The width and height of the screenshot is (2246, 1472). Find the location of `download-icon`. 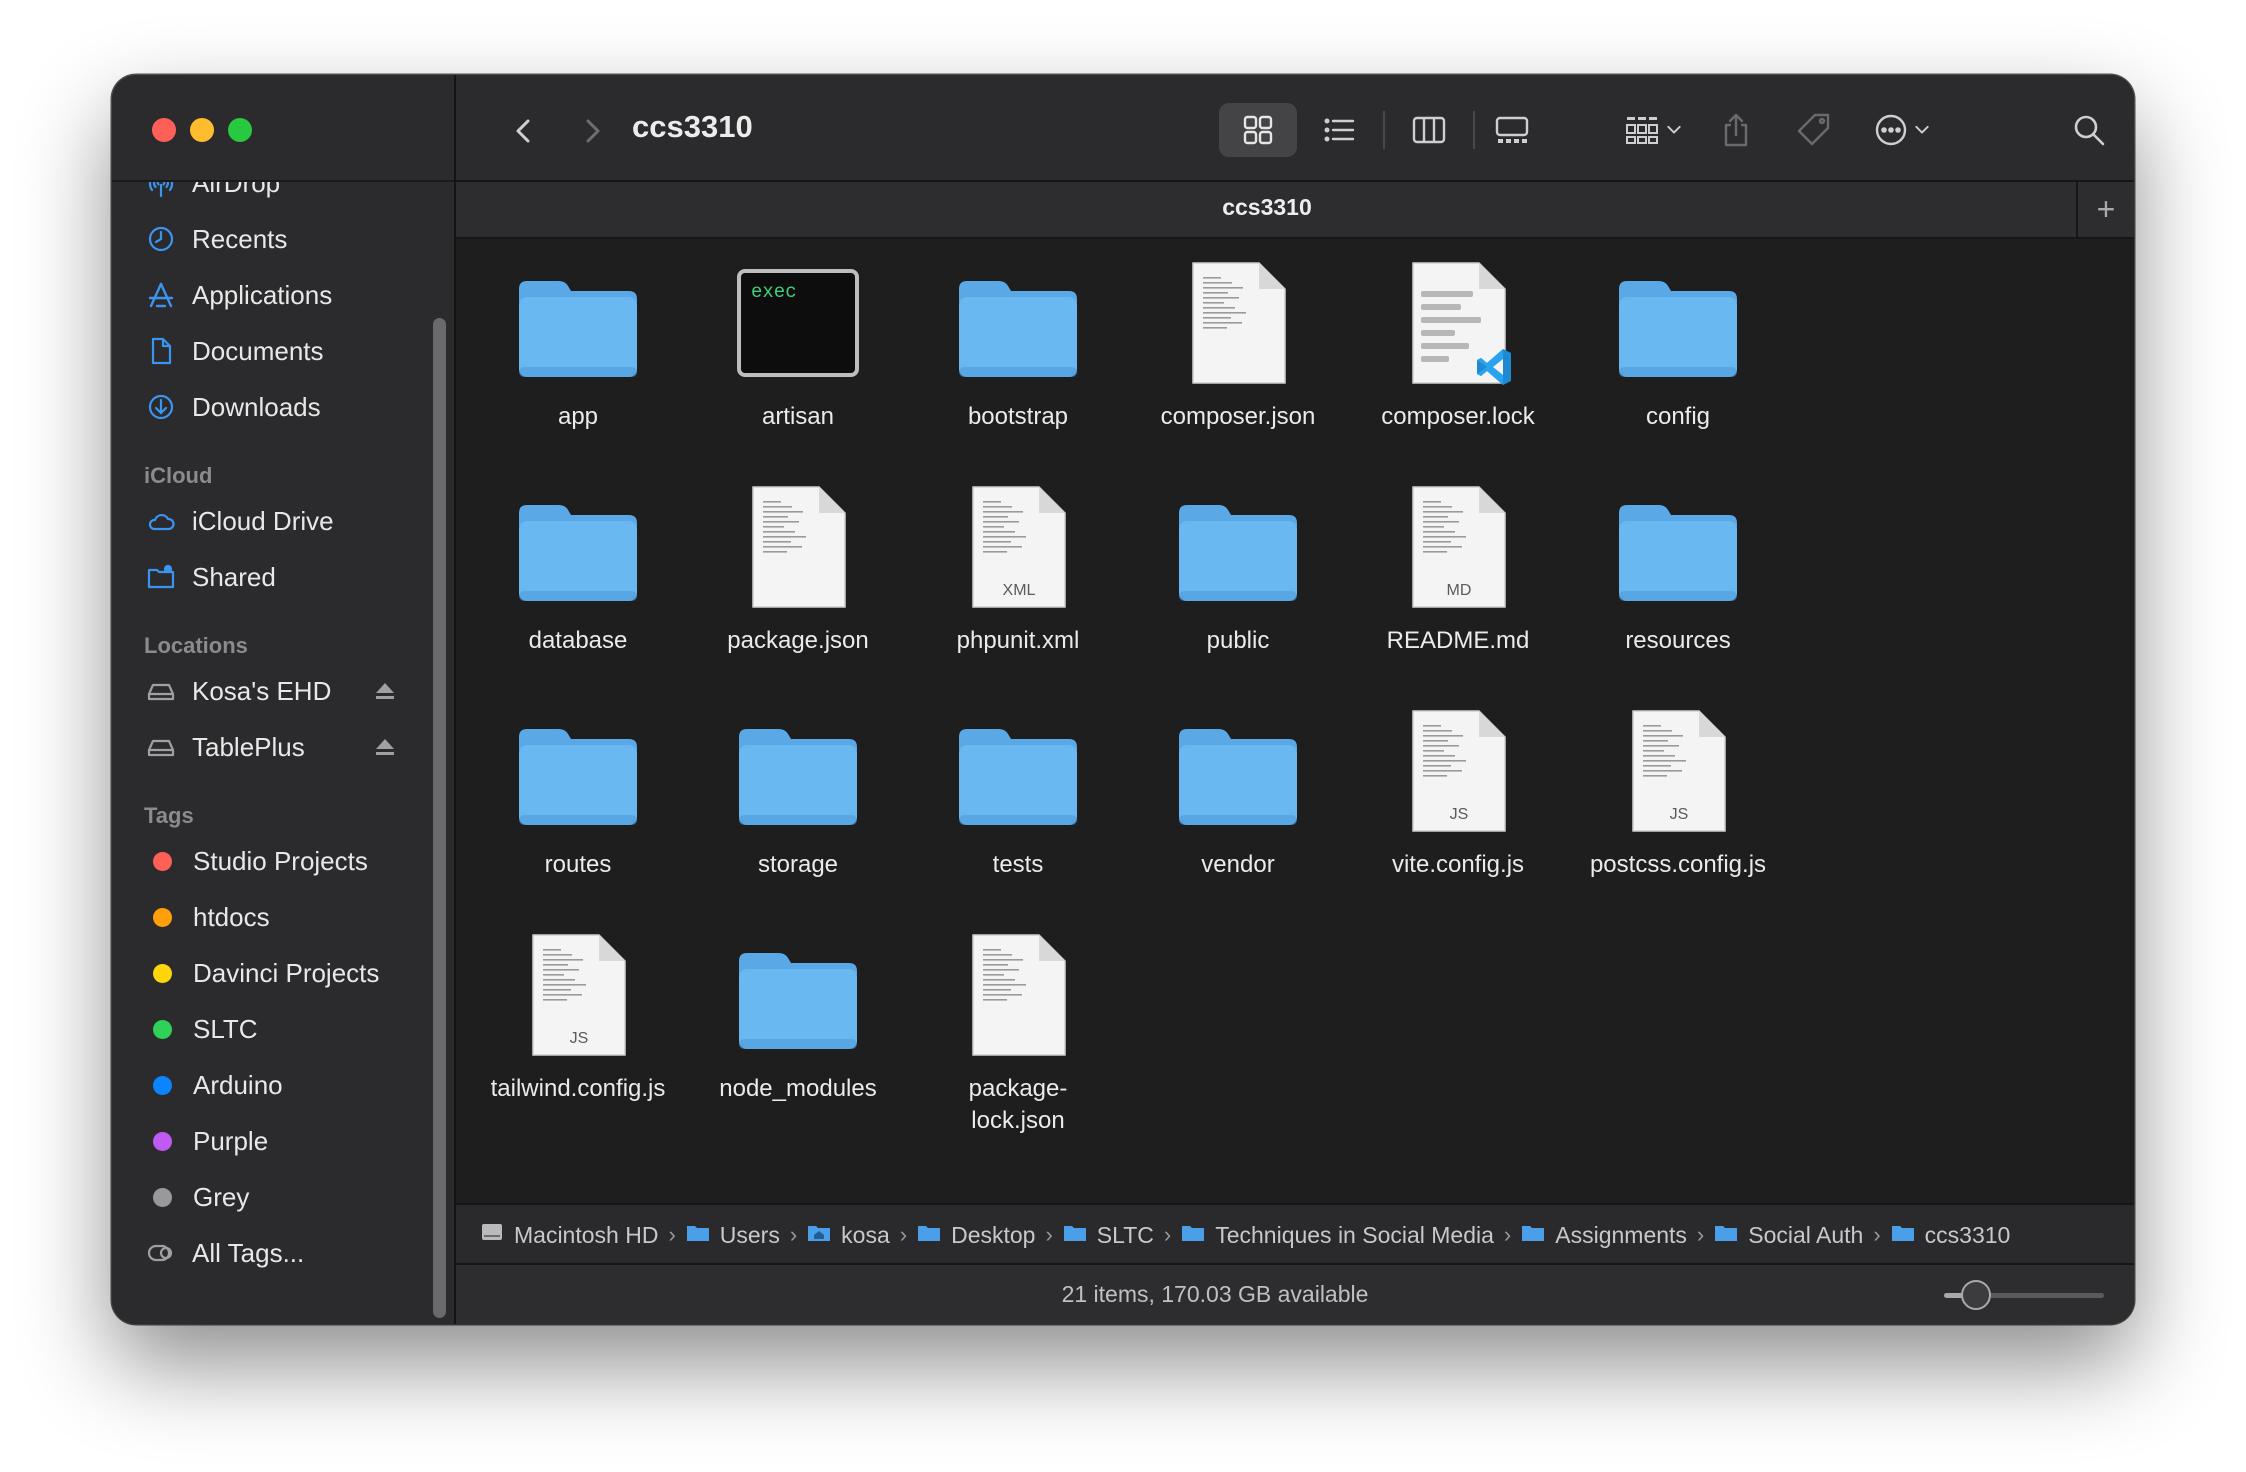

download-icon is located at coordinates (161, 407).